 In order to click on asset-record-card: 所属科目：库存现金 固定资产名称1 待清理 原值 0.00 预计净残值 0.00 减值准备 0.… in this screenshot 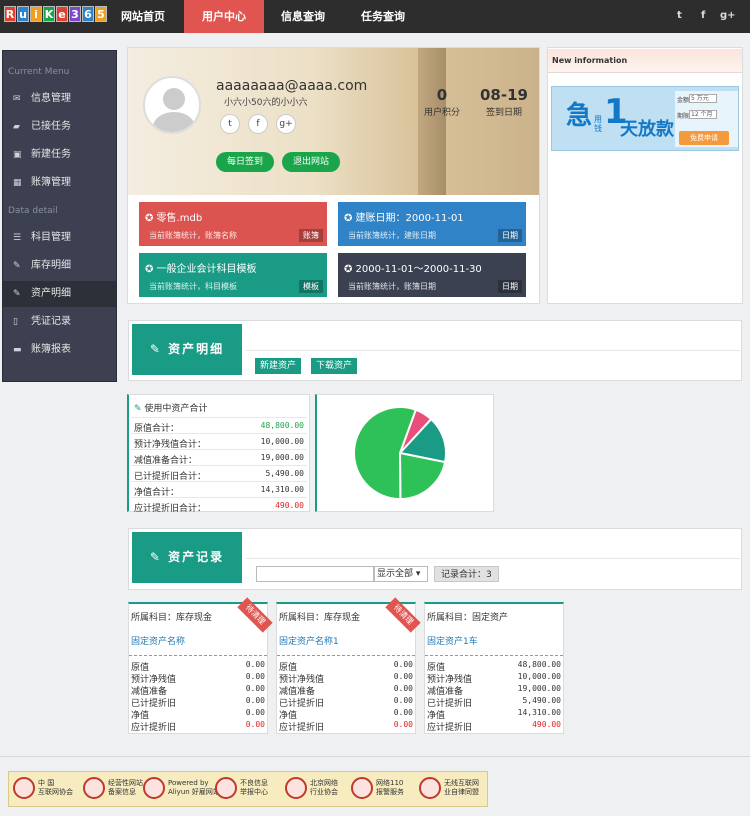, I will do `click(348, 665)`.